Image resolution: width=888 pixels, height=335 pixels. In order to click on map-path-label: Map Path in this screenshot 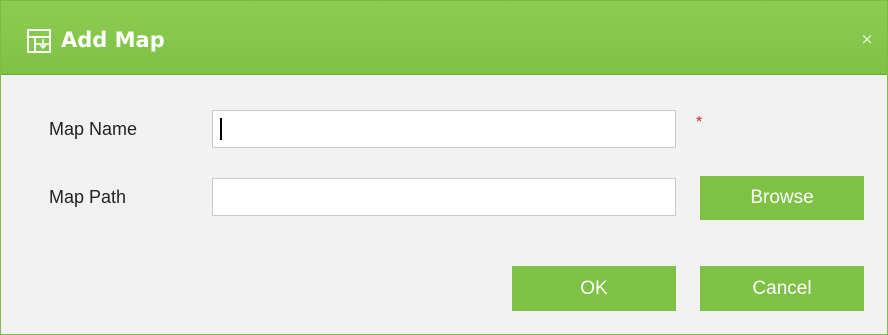, I will do `click(88, 197)`.